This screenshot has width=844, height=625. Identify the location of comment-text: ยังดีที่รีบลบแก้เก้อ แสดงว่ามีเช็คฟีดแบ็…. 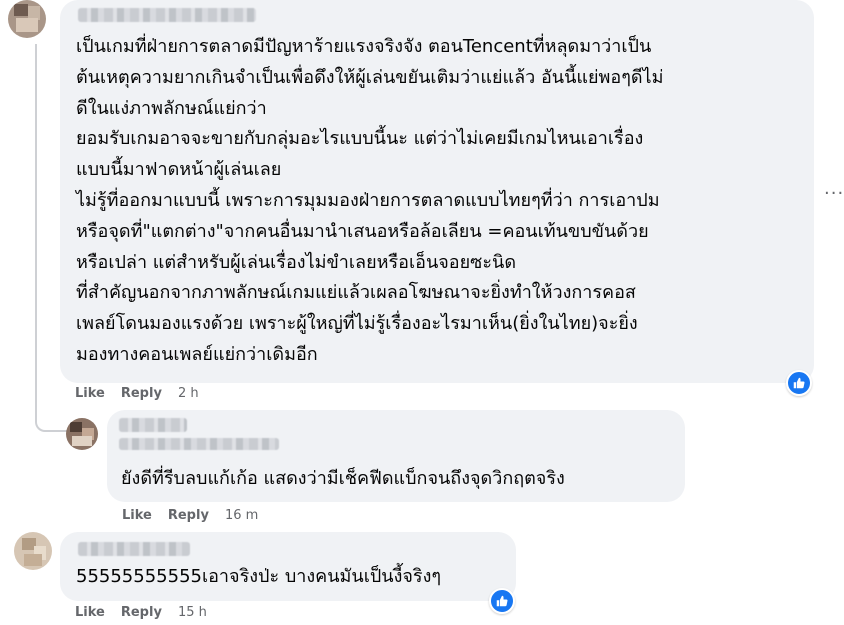
(343, 478).